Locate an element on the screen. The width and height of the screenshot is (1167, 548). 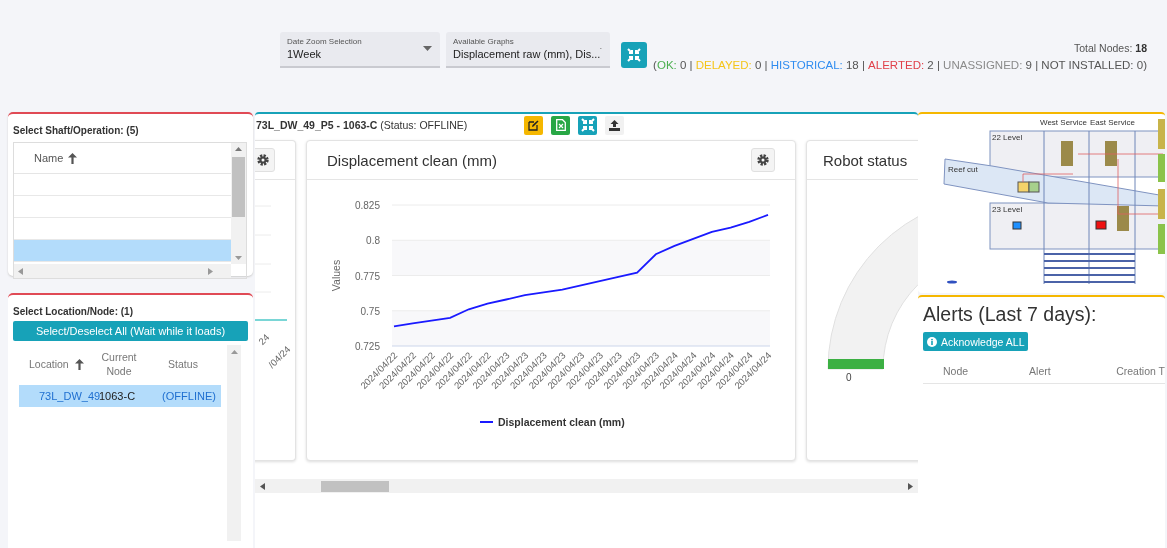
table-cell-text: (OFFLINE) is located at coordinates (189, 396).